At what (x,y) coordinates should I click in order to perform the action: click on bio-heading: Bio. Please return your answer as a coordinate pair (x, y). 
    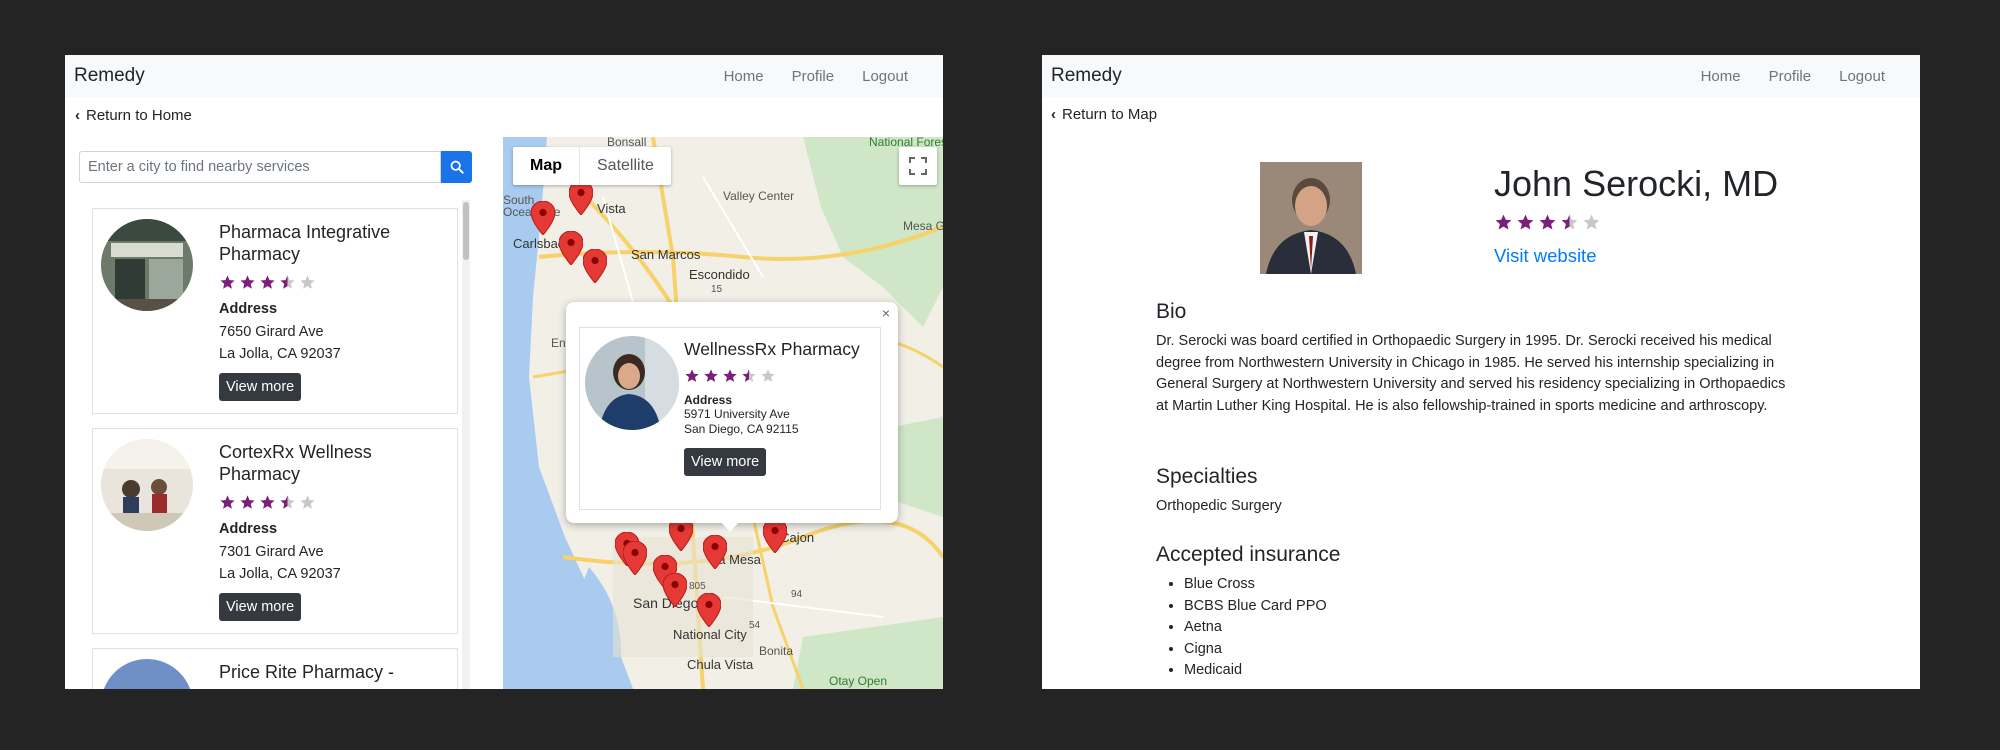
    Looking at the image, I should click on (1171, 311).